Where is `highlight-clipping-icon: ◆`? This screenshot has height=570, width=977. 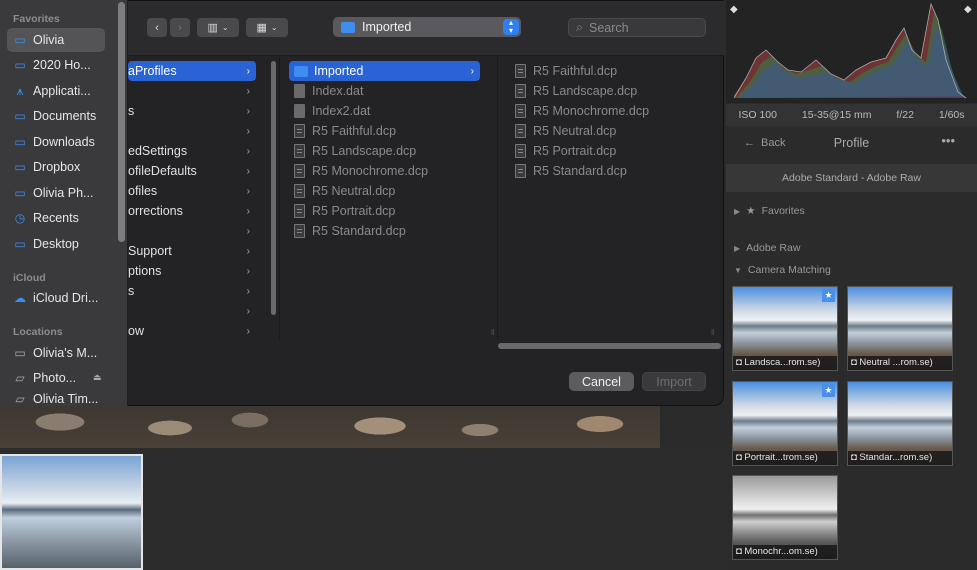 highlight-clipping-icon: ◆ is located at coordinates (968, 9).